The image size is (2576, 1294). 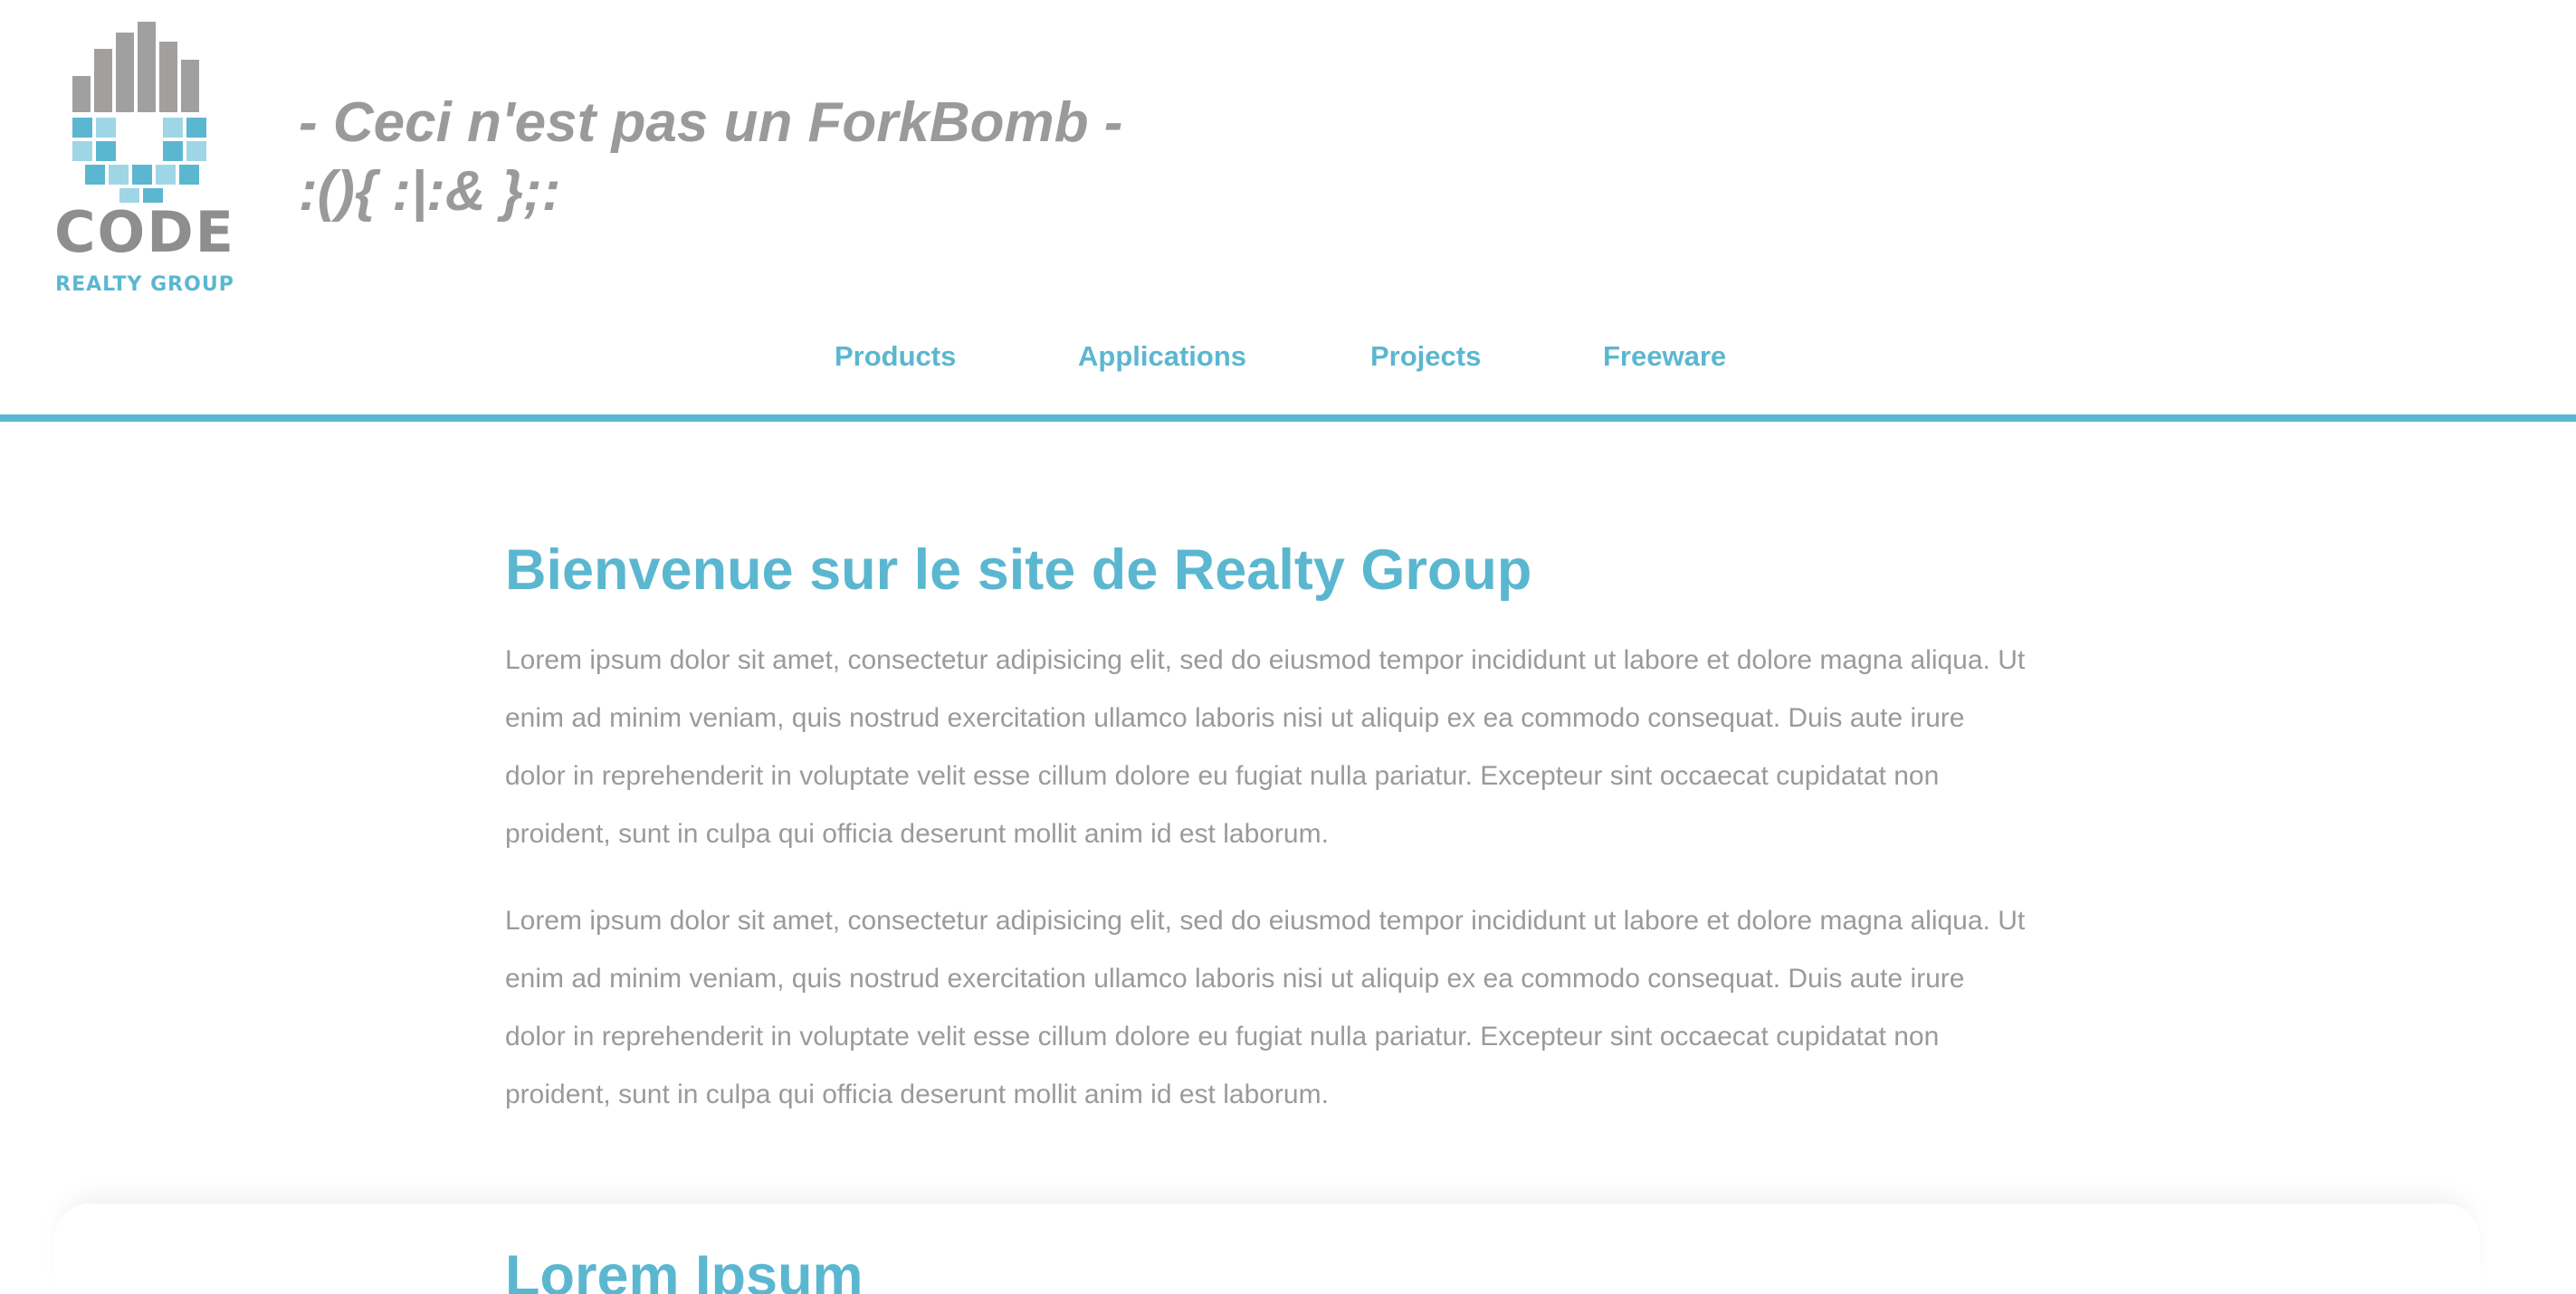 I want to click on nav-divider, so click(x=1288, y=418).